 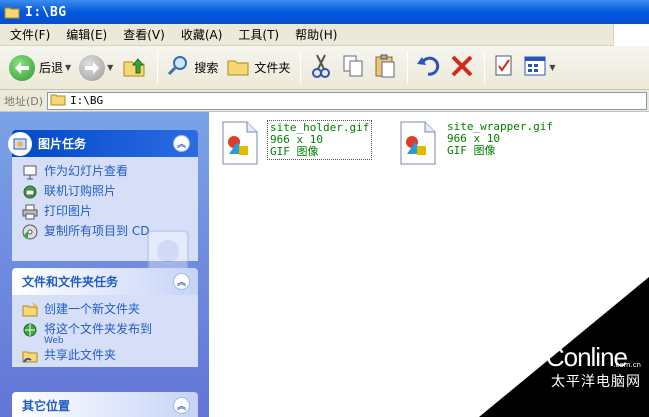 I want to click on picture-tasks-body: 作为幻灯片查看 联机订购照片 打印图片 复制所有项目到 CD, so click(x=105, y=214).